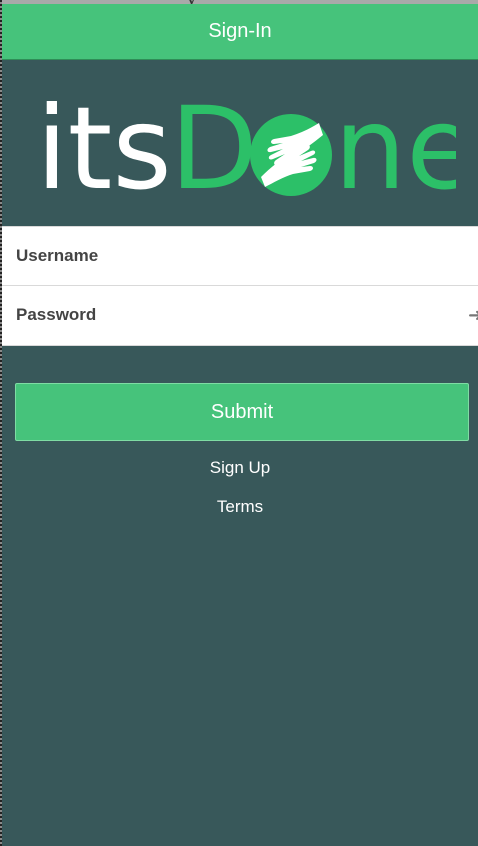  What do you see at coordinates (473, 315) in the screenshot?
I see `arrow-right-icon: ➜` at bounding box center [473, 315].